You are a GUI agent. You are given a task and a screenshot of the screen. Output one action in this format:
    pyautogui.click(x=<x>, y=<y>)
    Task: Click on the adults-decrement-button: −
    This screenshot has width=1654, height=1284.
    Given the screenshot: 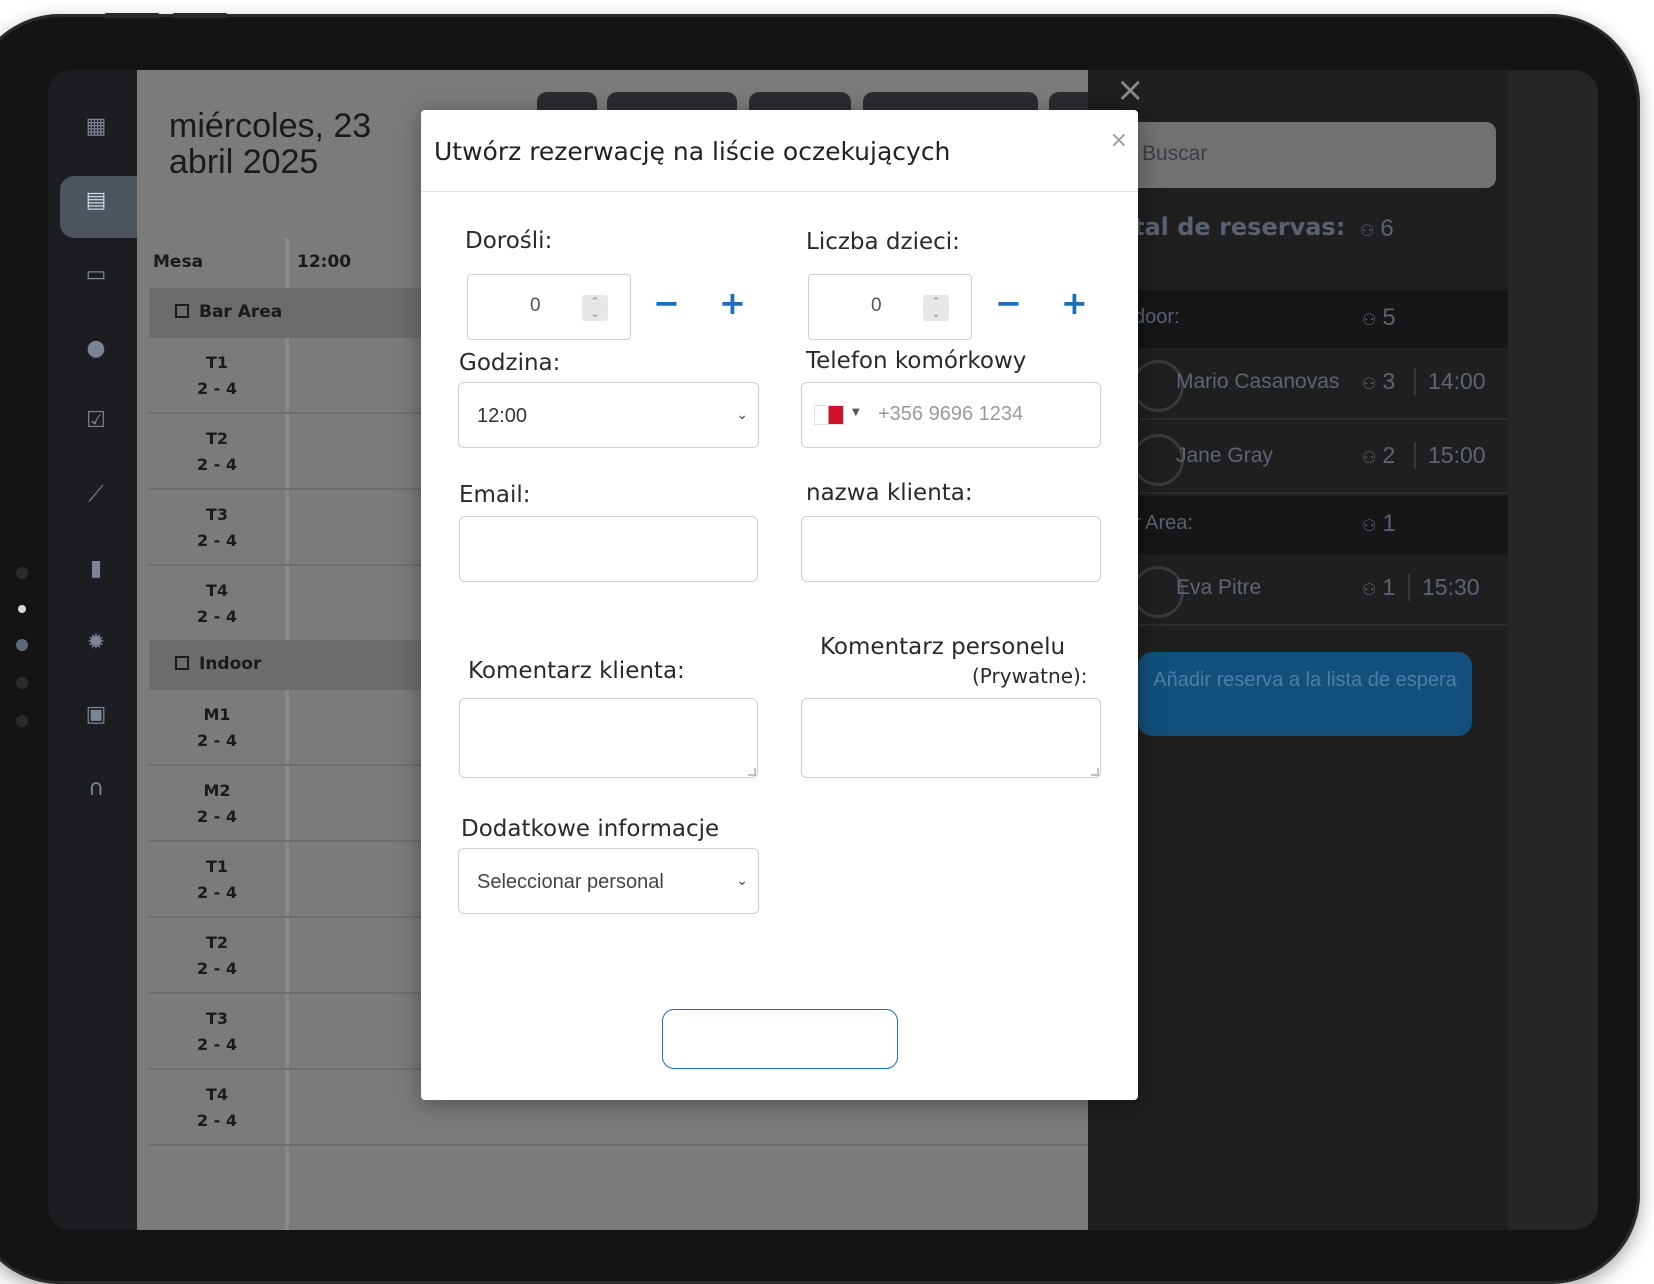 What is the action you would take?
    pyautogui.click(x=666, y=303)
    